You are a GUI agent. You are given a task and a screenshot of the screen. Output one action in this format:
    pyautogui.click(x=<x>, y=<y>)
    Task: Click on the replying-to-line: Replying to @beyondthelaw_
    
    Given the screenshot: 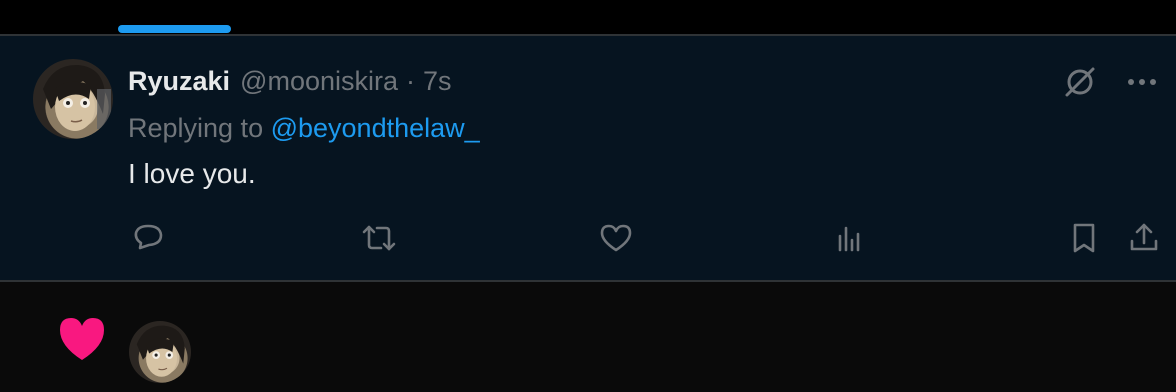 What is the action you would take?
    pyautogui.click(x=304, y=128)
    